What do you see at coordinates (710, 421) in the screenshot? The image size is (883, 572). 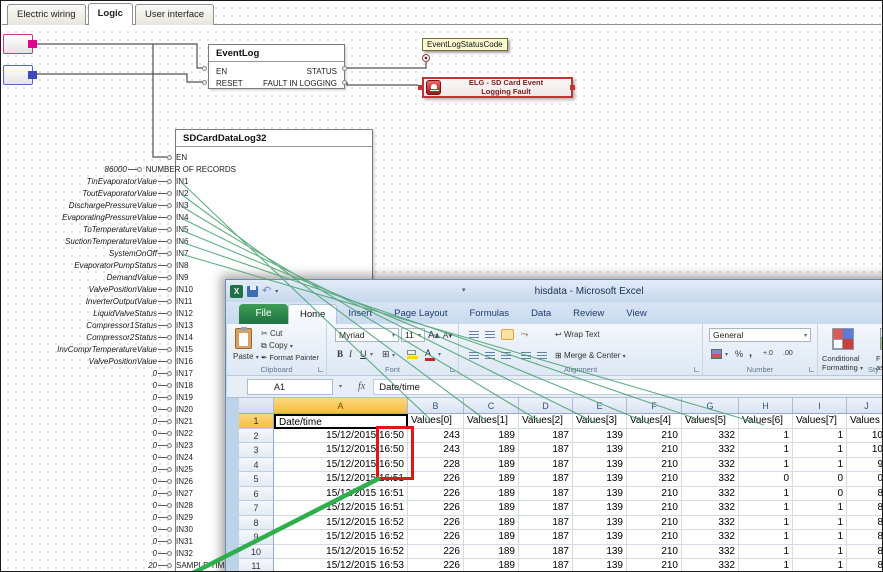 I see `header-cell: Values[5]` at bounding box center [710, 421].